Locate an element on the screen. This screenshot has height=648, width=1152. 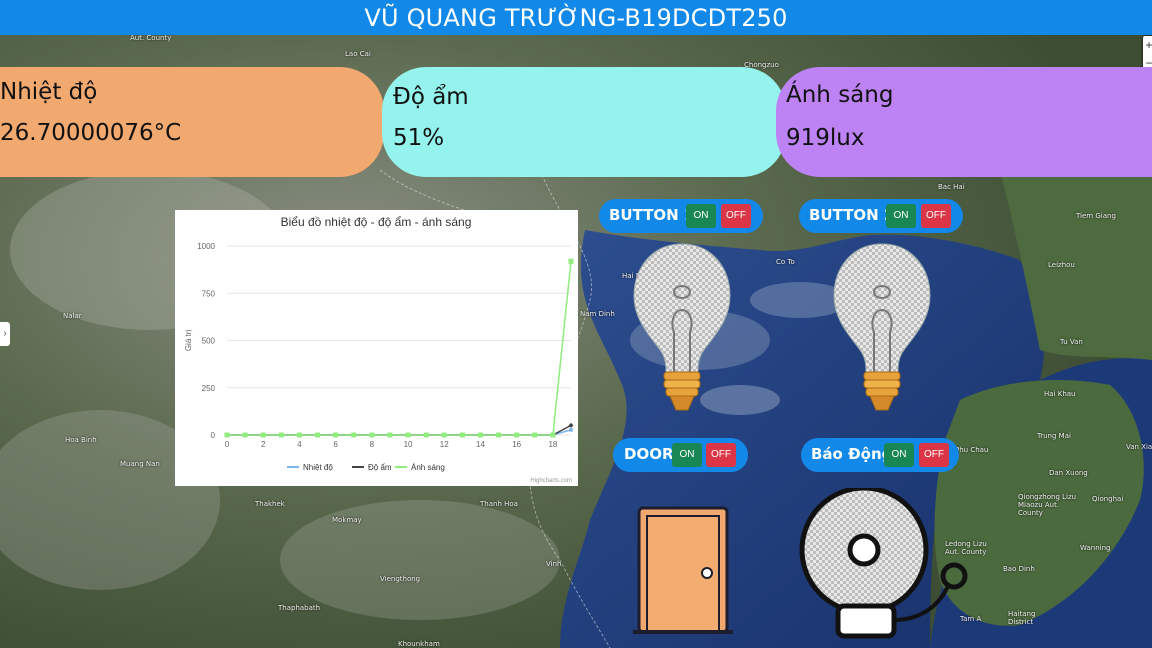
y-tick-label: 0 is located at coordinates (213, 435).